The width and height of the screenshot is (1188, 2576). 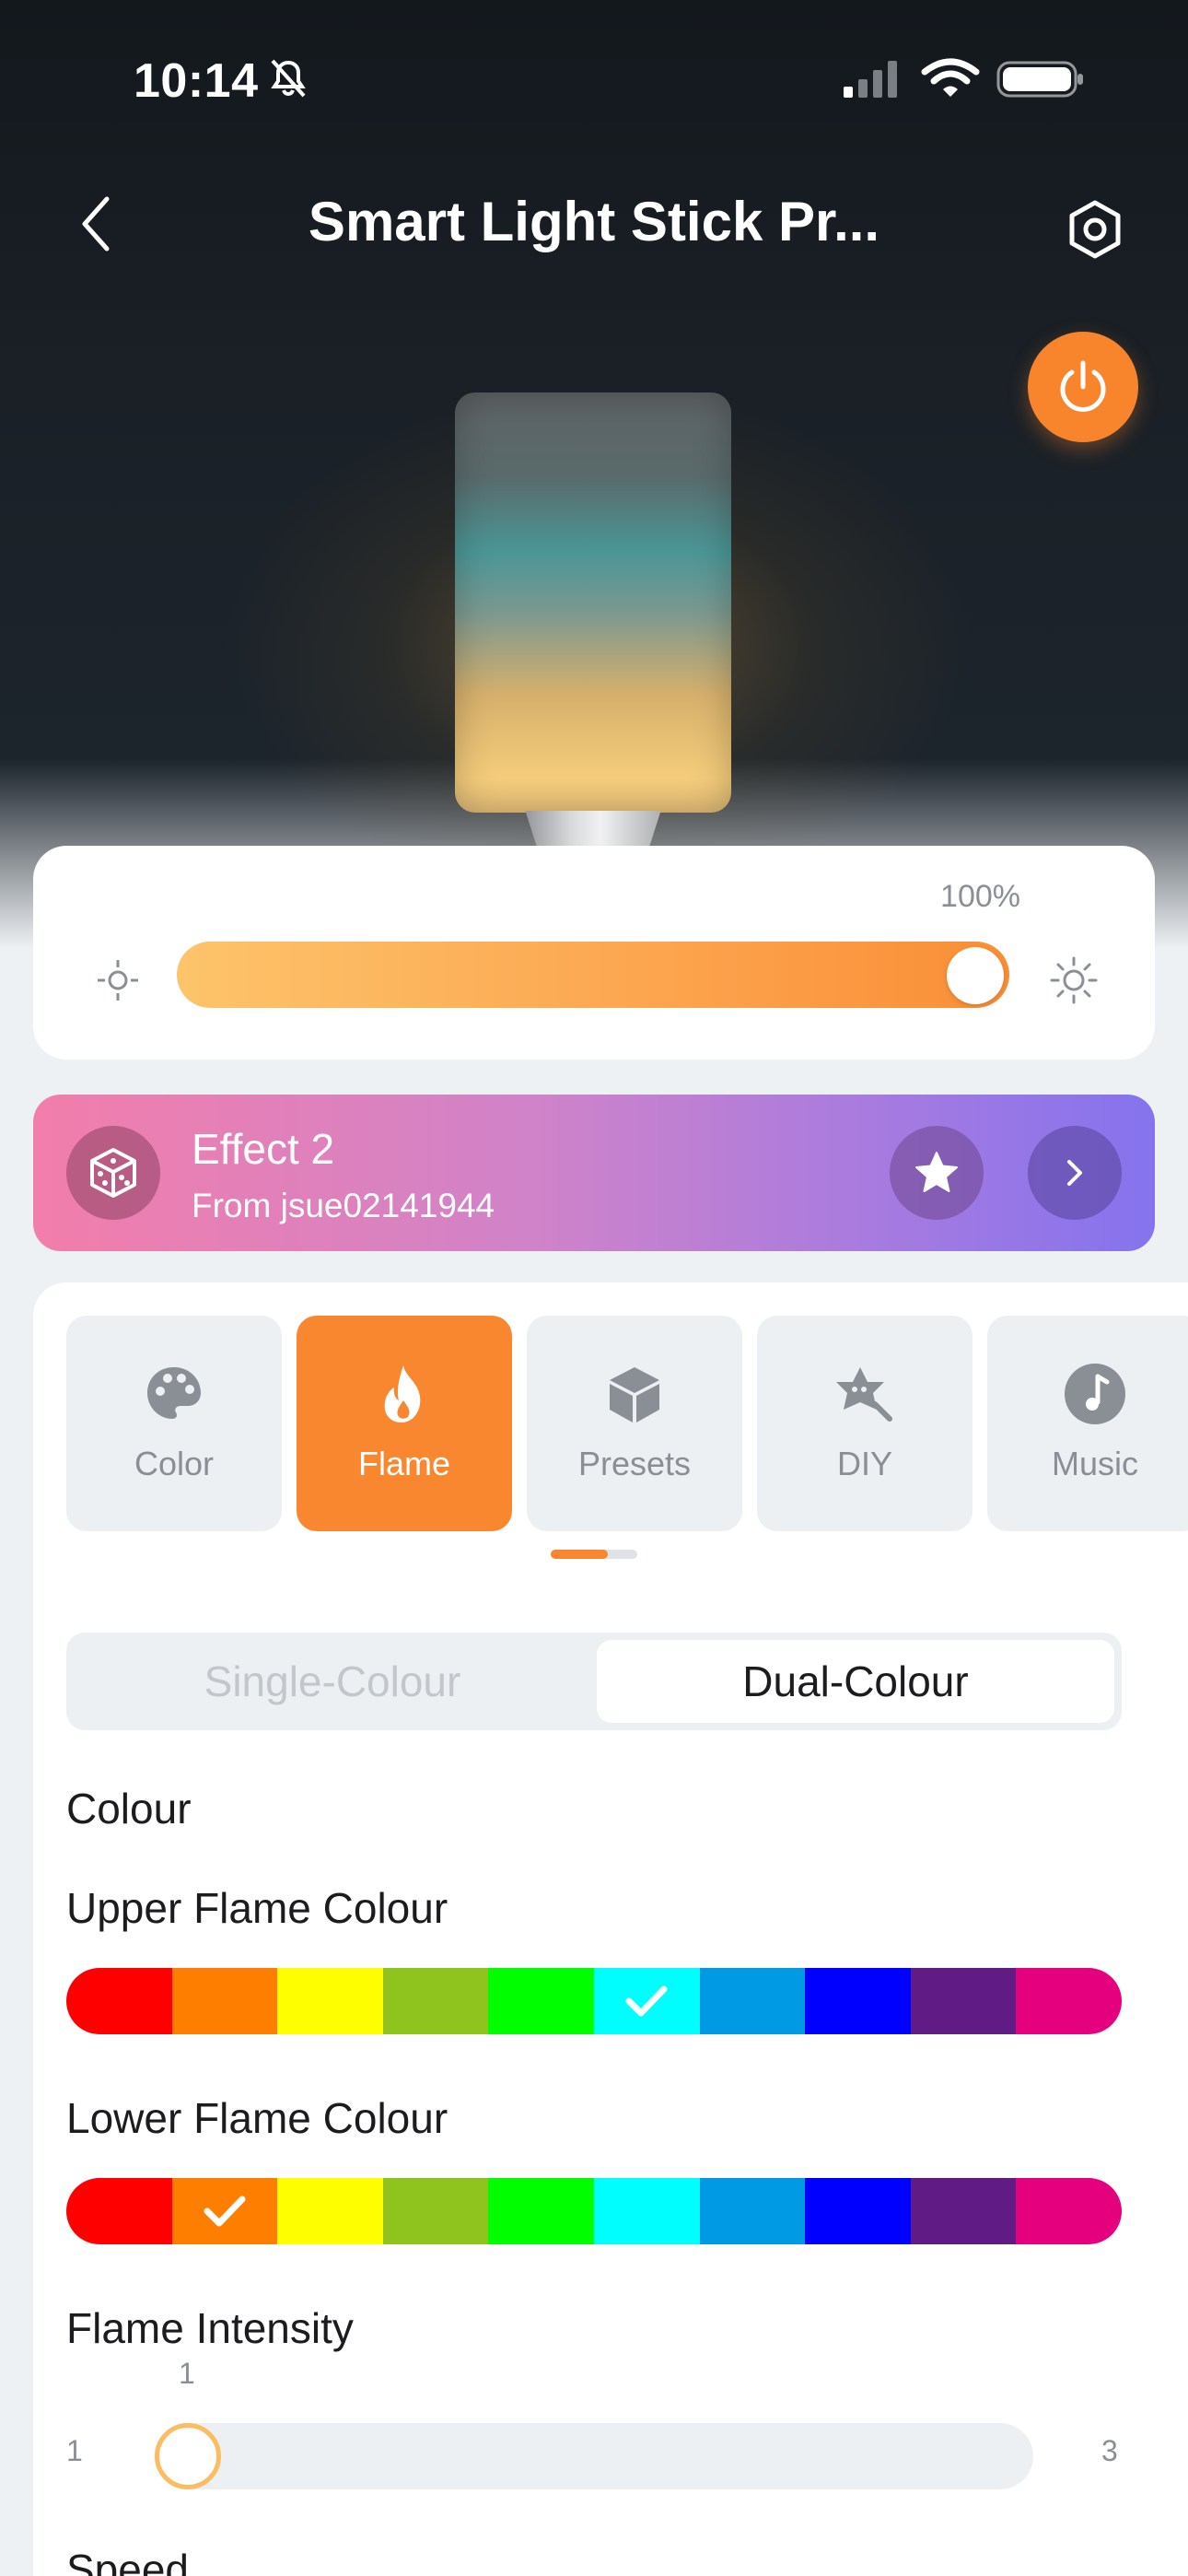 I want to click on bell-muted-icon, so click(x=288, y=78).